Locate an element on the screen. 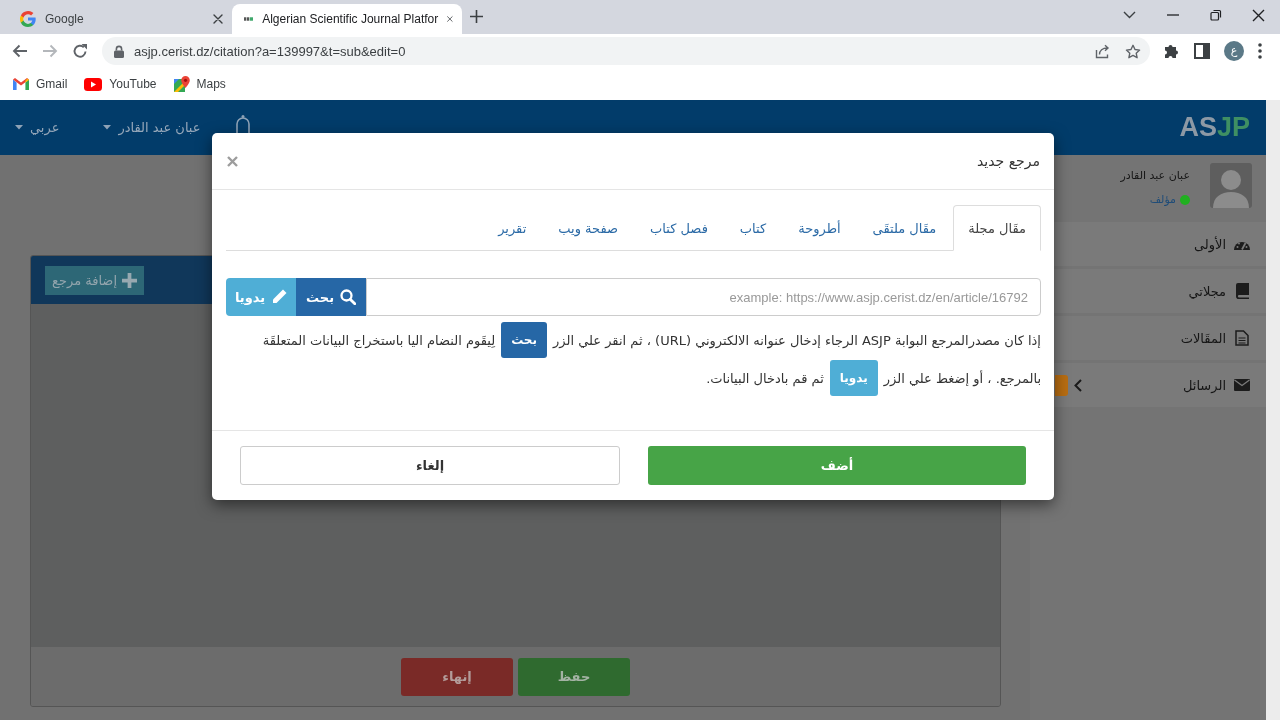 Image resolution: width=1280 pixels, height=720 pixels. reload-icon is located at coordinates (80, 51).